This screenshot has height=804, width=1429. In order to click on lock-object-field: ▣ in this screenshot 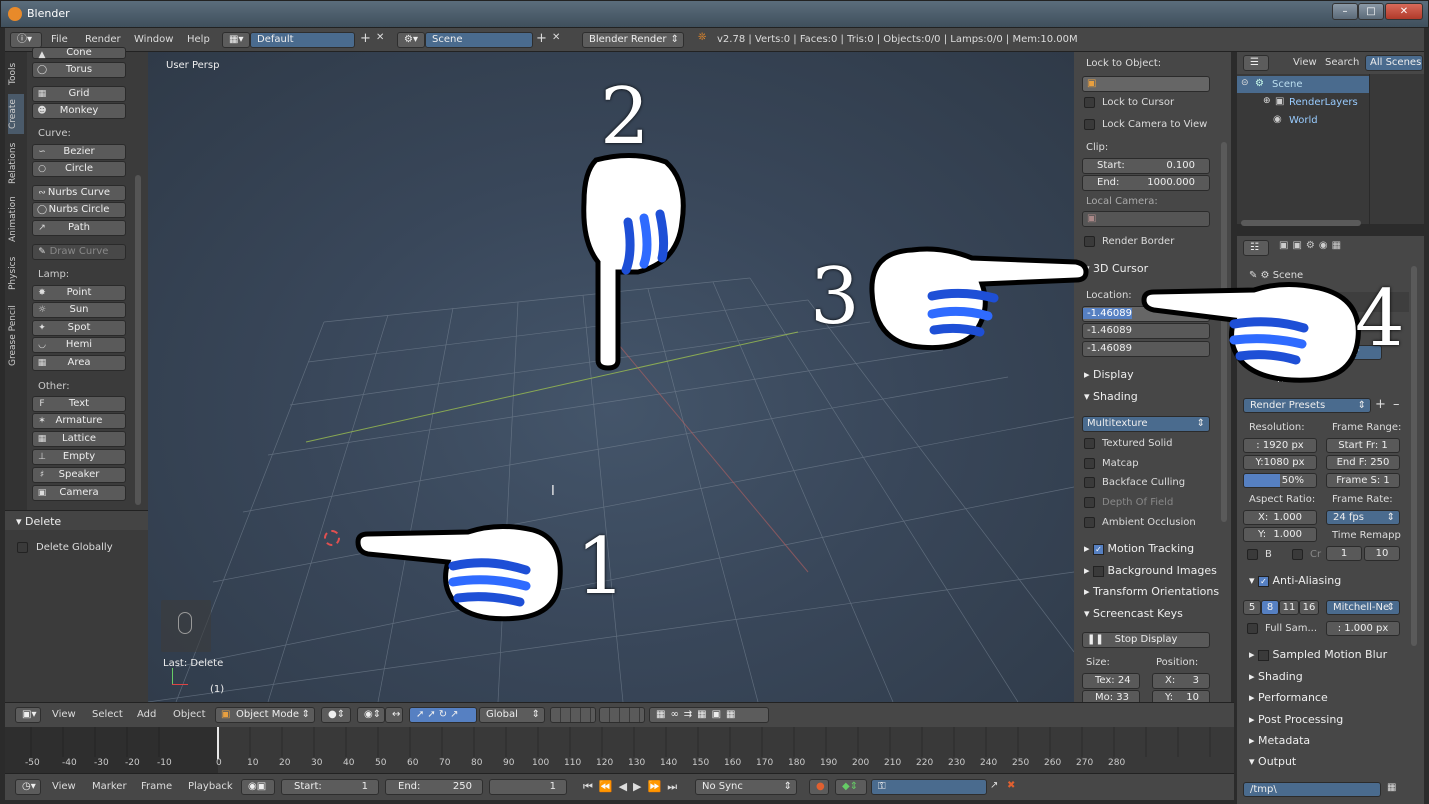, I will do `click(1146, 84)`.